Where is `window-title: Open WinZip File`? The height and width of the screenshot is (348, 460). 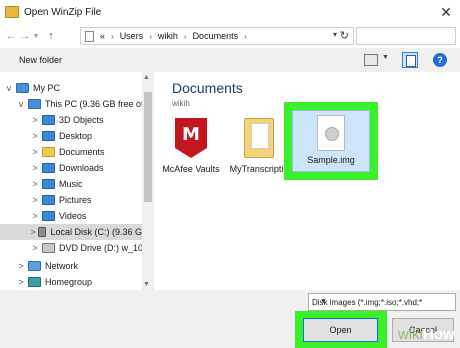
window-title: Open WinZip File is located at coordinates (63, 12).